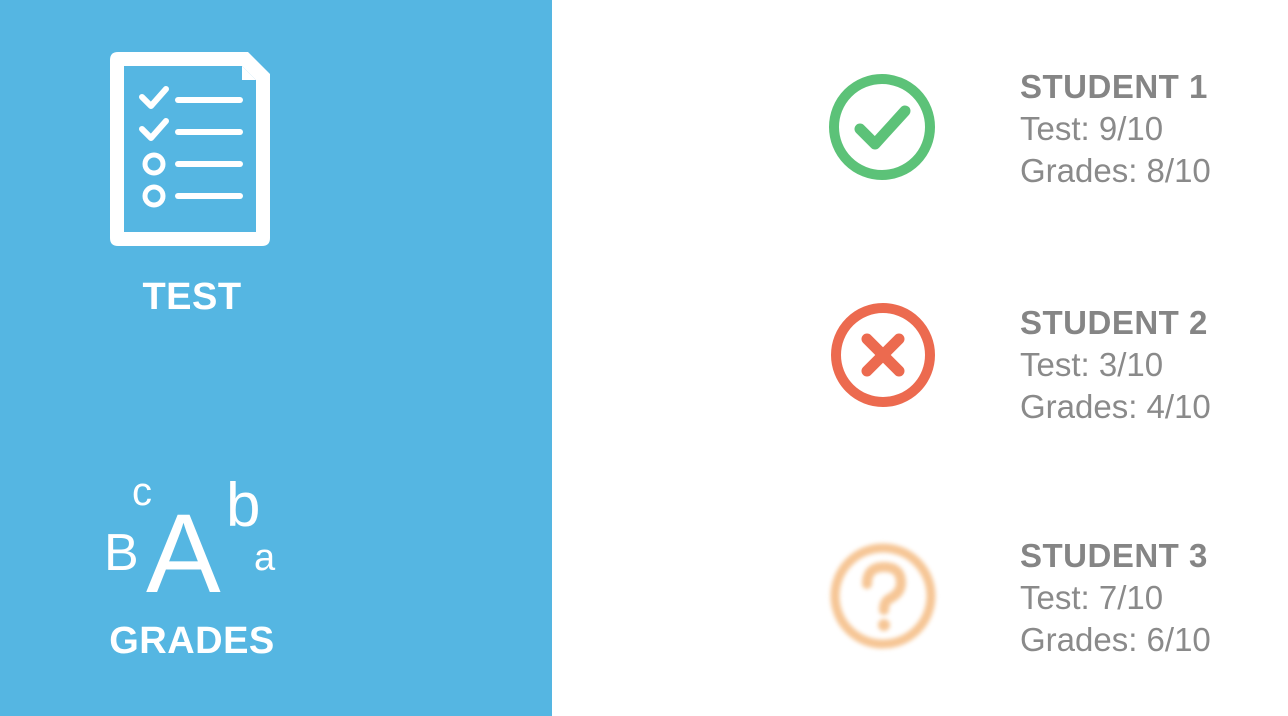  What do you see at coordinates (1092, 128) in the screenshot?
I see `student-1-test-score: Test: 9/10` at bounding box center [1092, 128].